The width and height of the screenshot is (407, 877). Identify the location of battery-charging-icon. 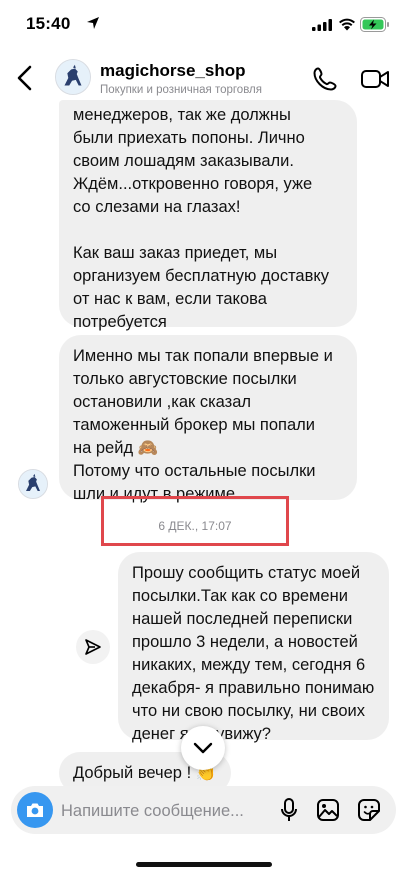
(374, 24).